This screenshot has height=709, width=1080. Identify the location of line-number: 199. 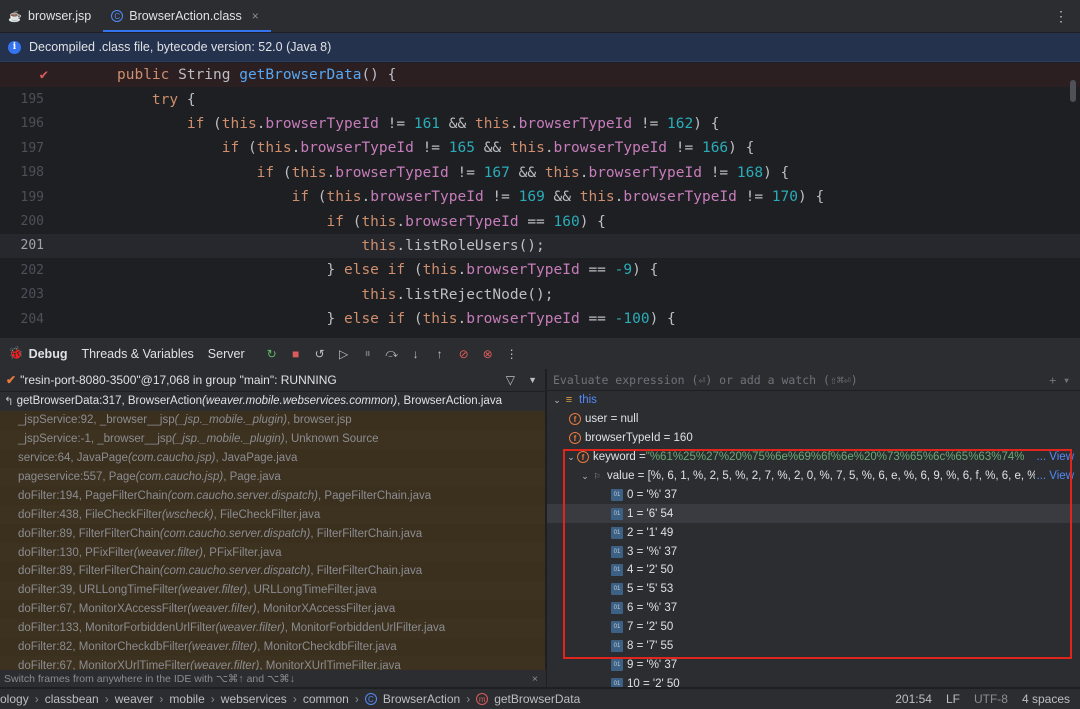
(40, 197).